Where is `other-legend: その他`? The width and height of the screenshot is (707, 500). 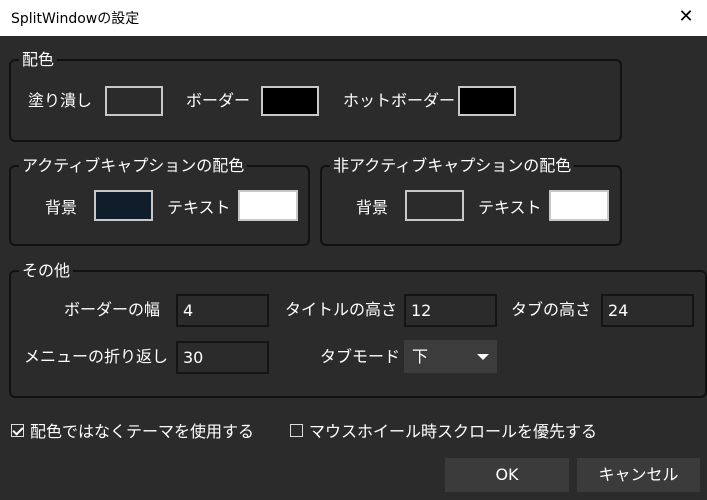 other-legend: その他 is located at coordinates (46, 271).